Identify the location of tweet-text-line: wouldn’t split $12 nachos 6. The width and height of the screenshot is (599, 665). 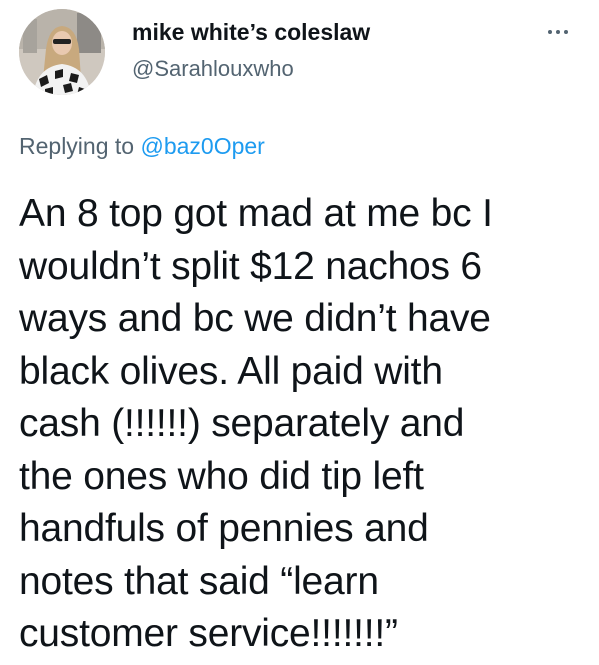
(250, 266).